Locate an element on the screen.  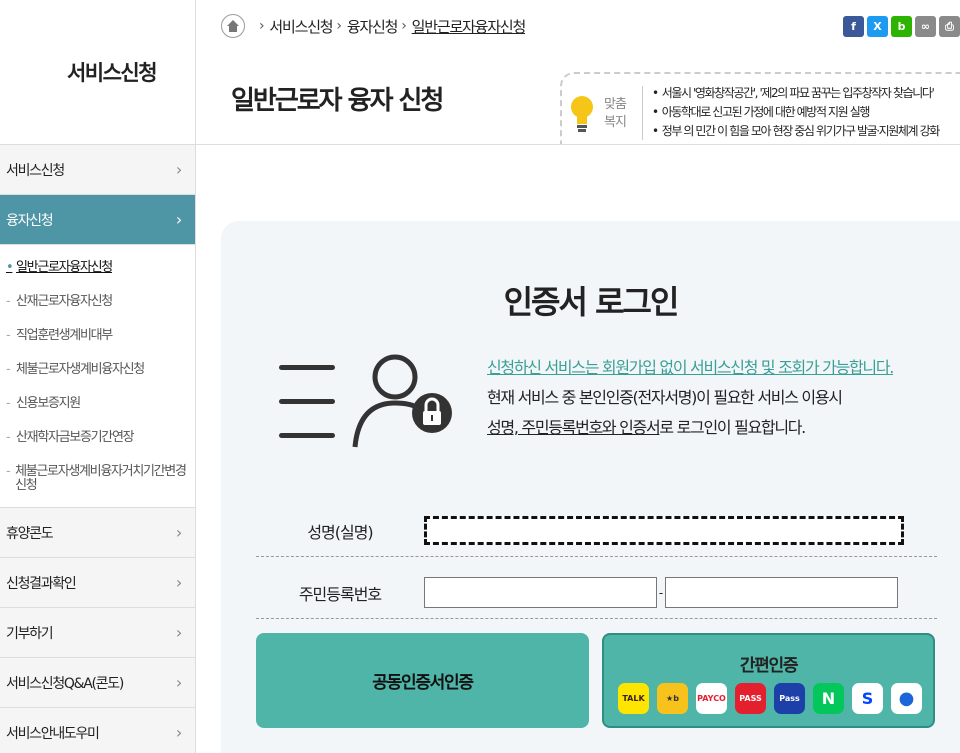
kakao-icon: TALK is located at coordinates (633, 698).